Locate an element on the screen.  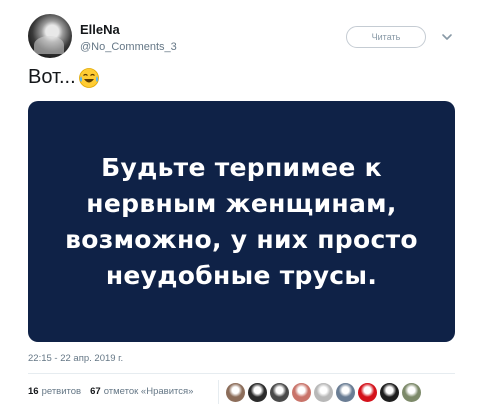
tweet-timestamp: 22:15 - 22 апр. 2019 г. is located at coordinates (75, 358).